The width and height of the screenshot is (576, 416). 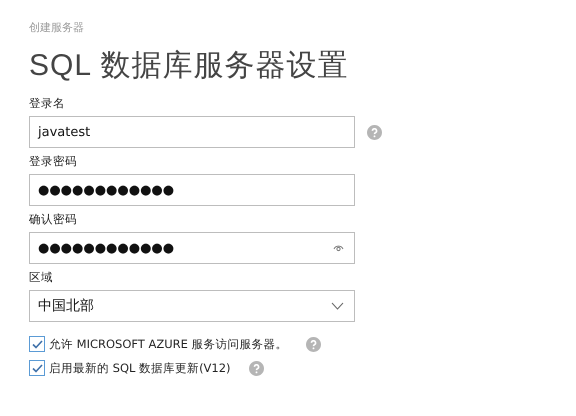 I want to click on checkbox-label: 启用最新的 SQL 数据库更新(V12), so click(x=140, y=368).